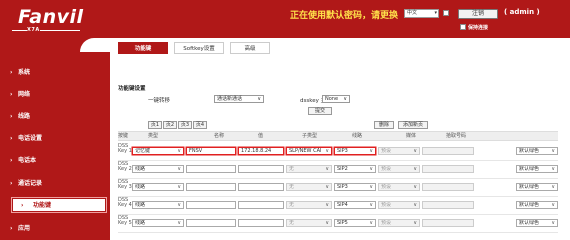 Image resolution: width=570 pixels, height=240 pixels. What do you see at coordinates (342, 169) in the screenshot?
I see `line-value: SIP2` at bounding box center [342, 169].